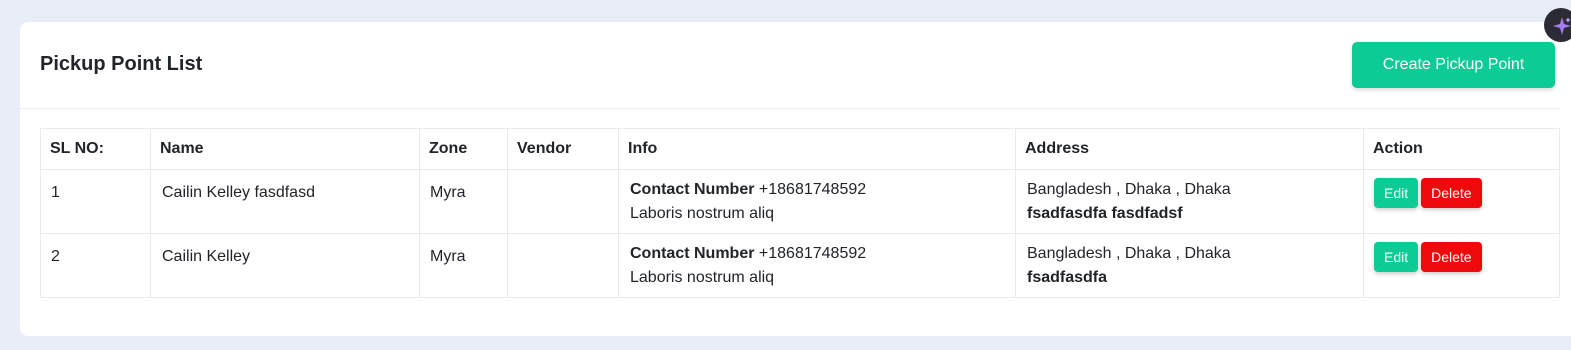 The image size is (1571, 350). Describe the element at coordinates (95, 149) in the screenshot. I see `column-header-sl-no: SL NO:` at that location.